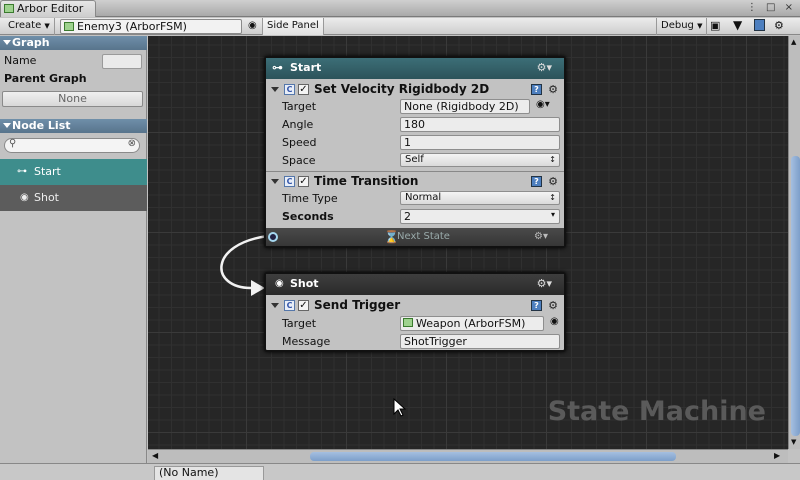 The image size is (800, 480). I want to click on graph-section-header: Graph, so click(73, 43).